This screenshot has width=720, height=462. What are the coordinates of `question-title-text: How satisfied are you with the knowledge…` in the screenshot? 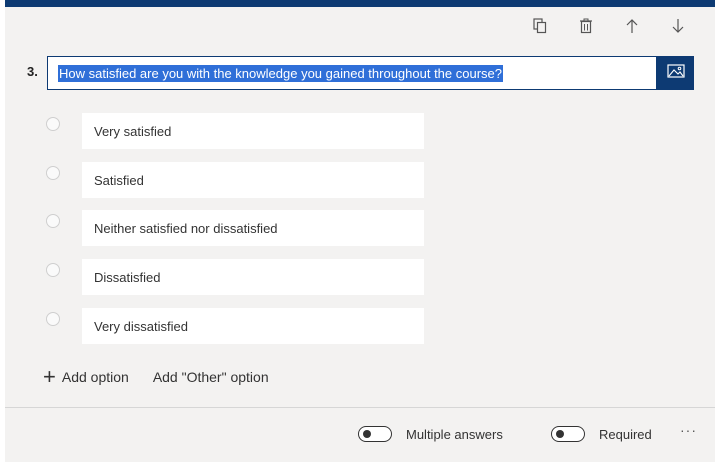 It's located at (281, 73).